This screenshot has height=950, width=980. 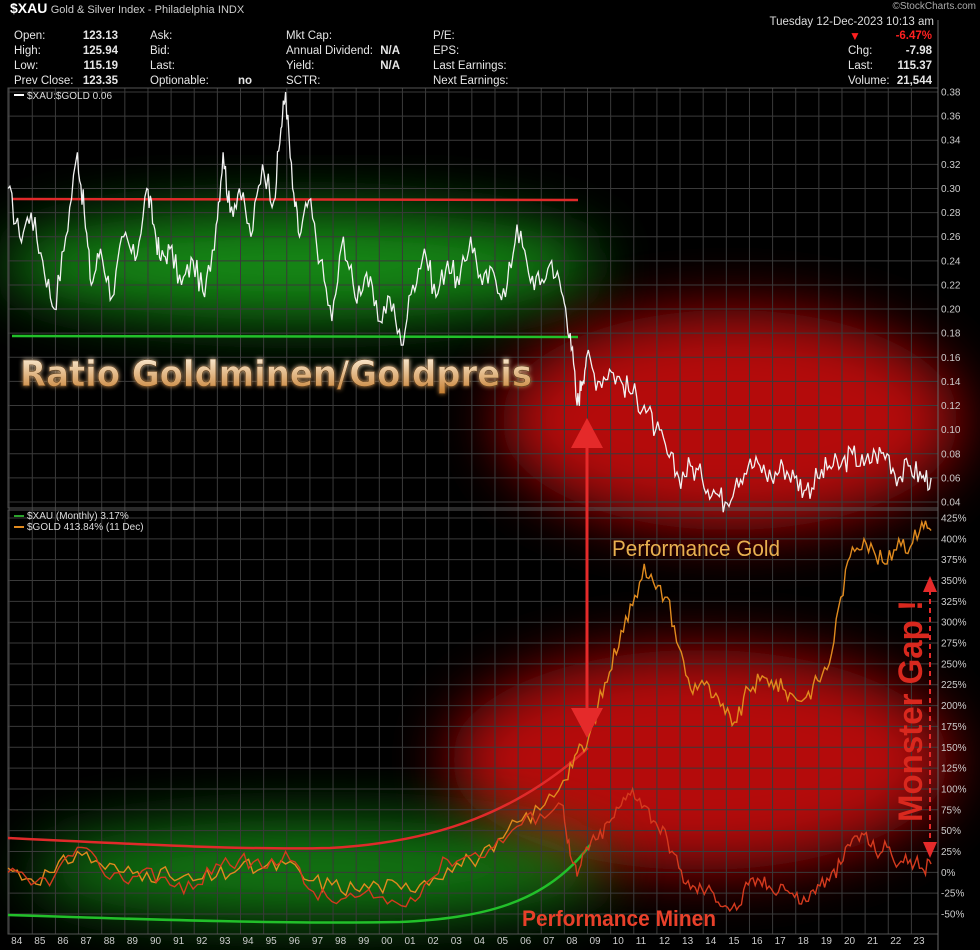 I want to click on x-tick-label: 15, so click(x=734, y=941).